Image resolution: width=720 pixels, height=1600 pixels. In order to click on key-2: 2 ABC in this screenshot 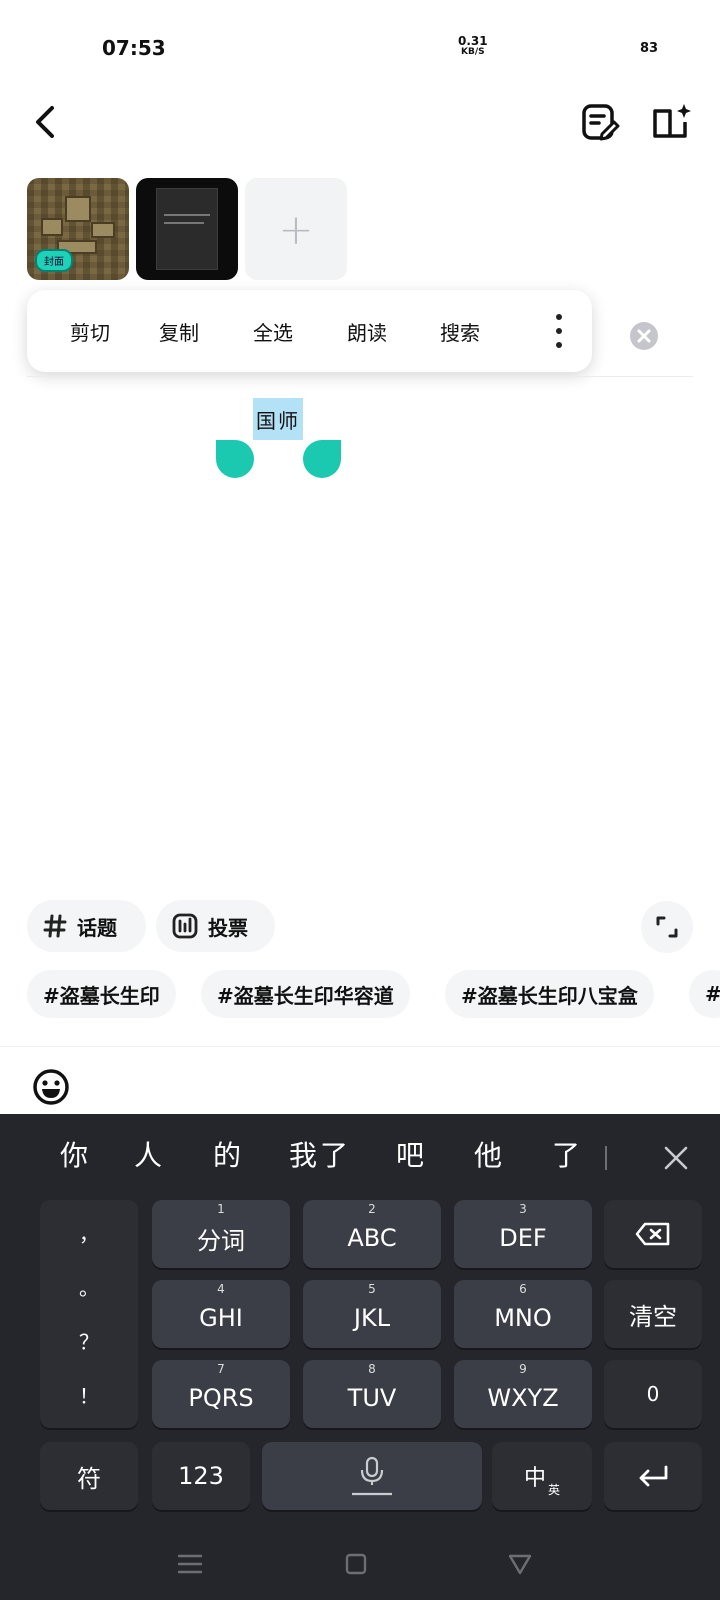, I will do `click(372, 1234)`.